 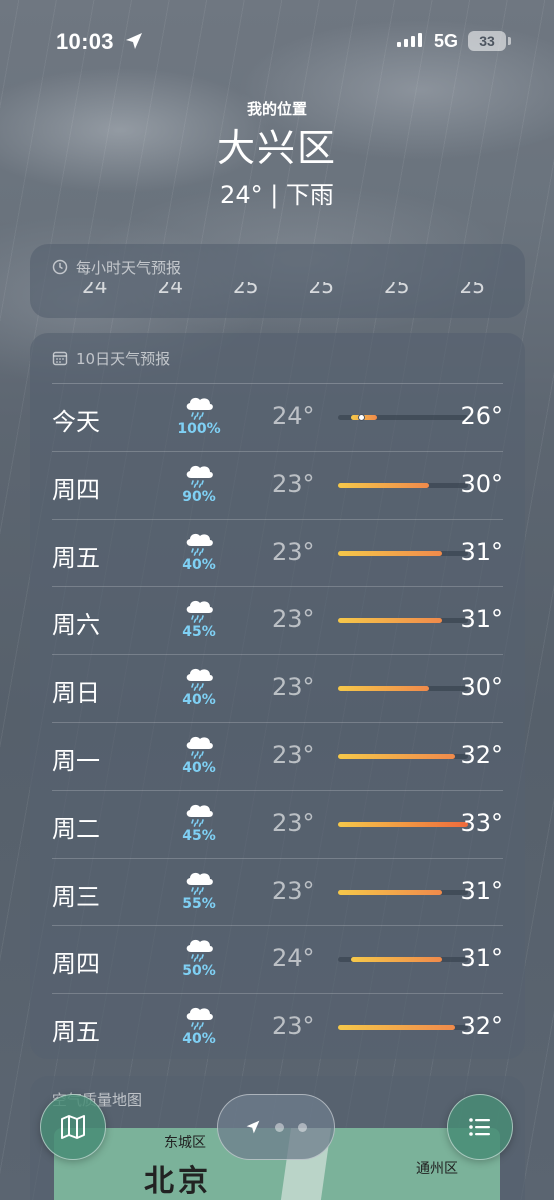 I want to click on current-temp-dot, so click(x=361, y=417).